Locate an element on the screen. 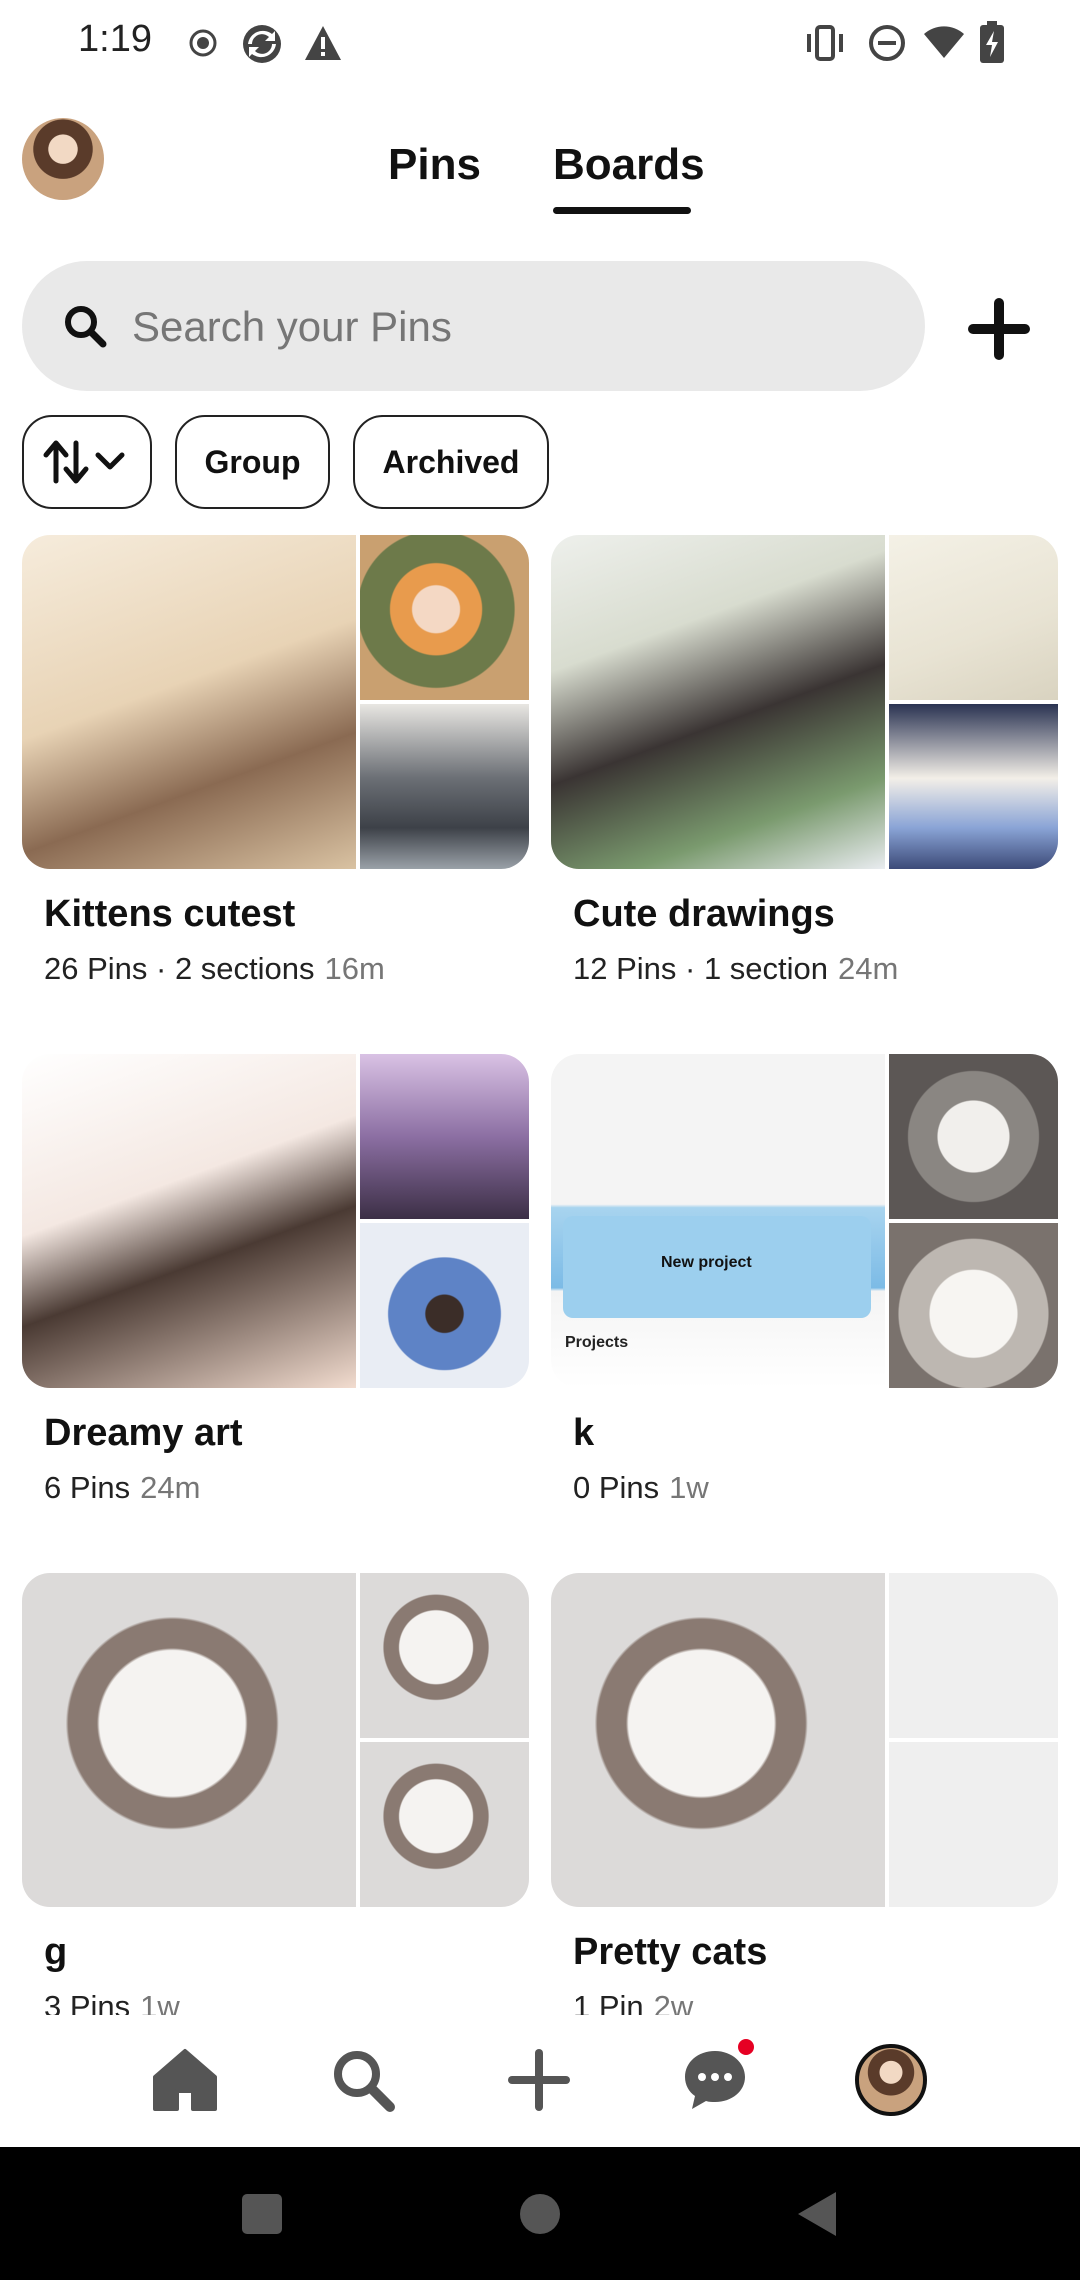 Image resolution: width=1080 pixels, height=2280 pixels. board-card: Dreamy art 6 Pins 24m is located at coordinates (275, 1294).